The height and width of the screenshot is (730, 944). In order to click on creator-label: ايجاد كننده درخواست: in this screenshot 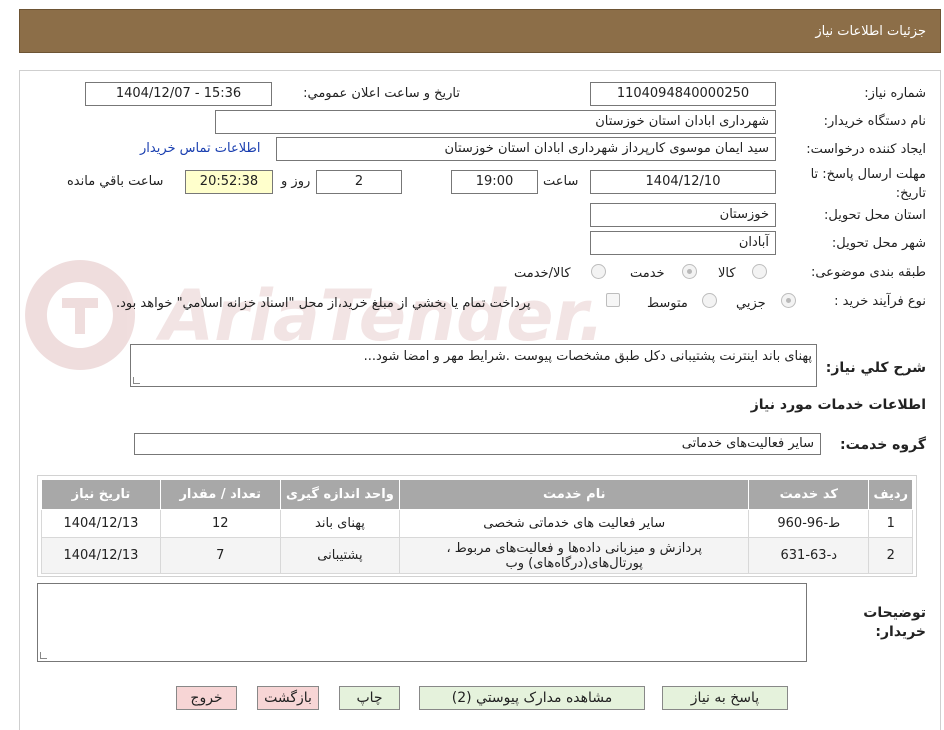, I will do `click(866, 149)`.